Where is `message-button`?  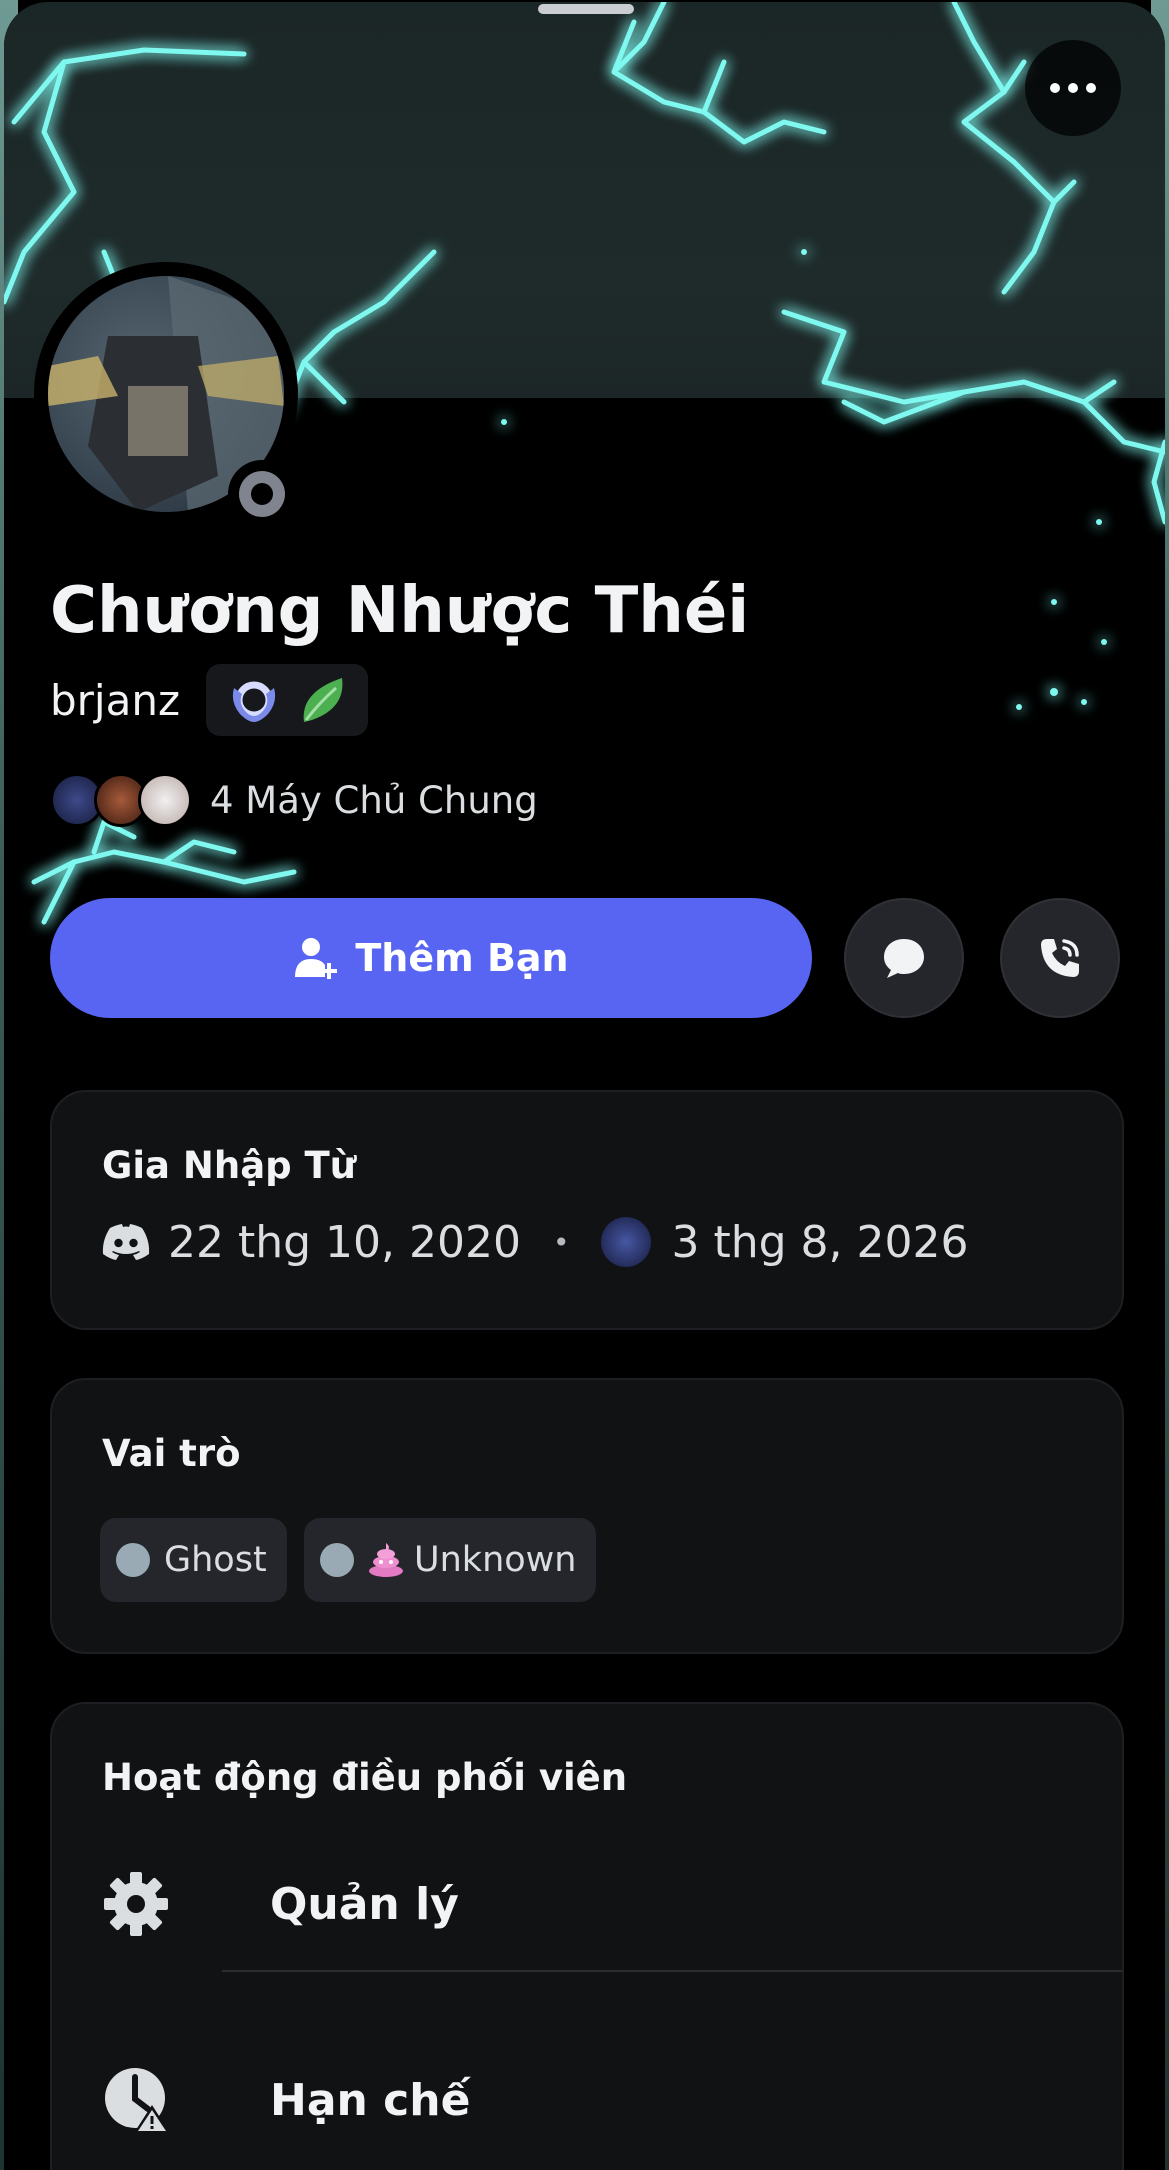
message-button is located at coordinates (904, 958).